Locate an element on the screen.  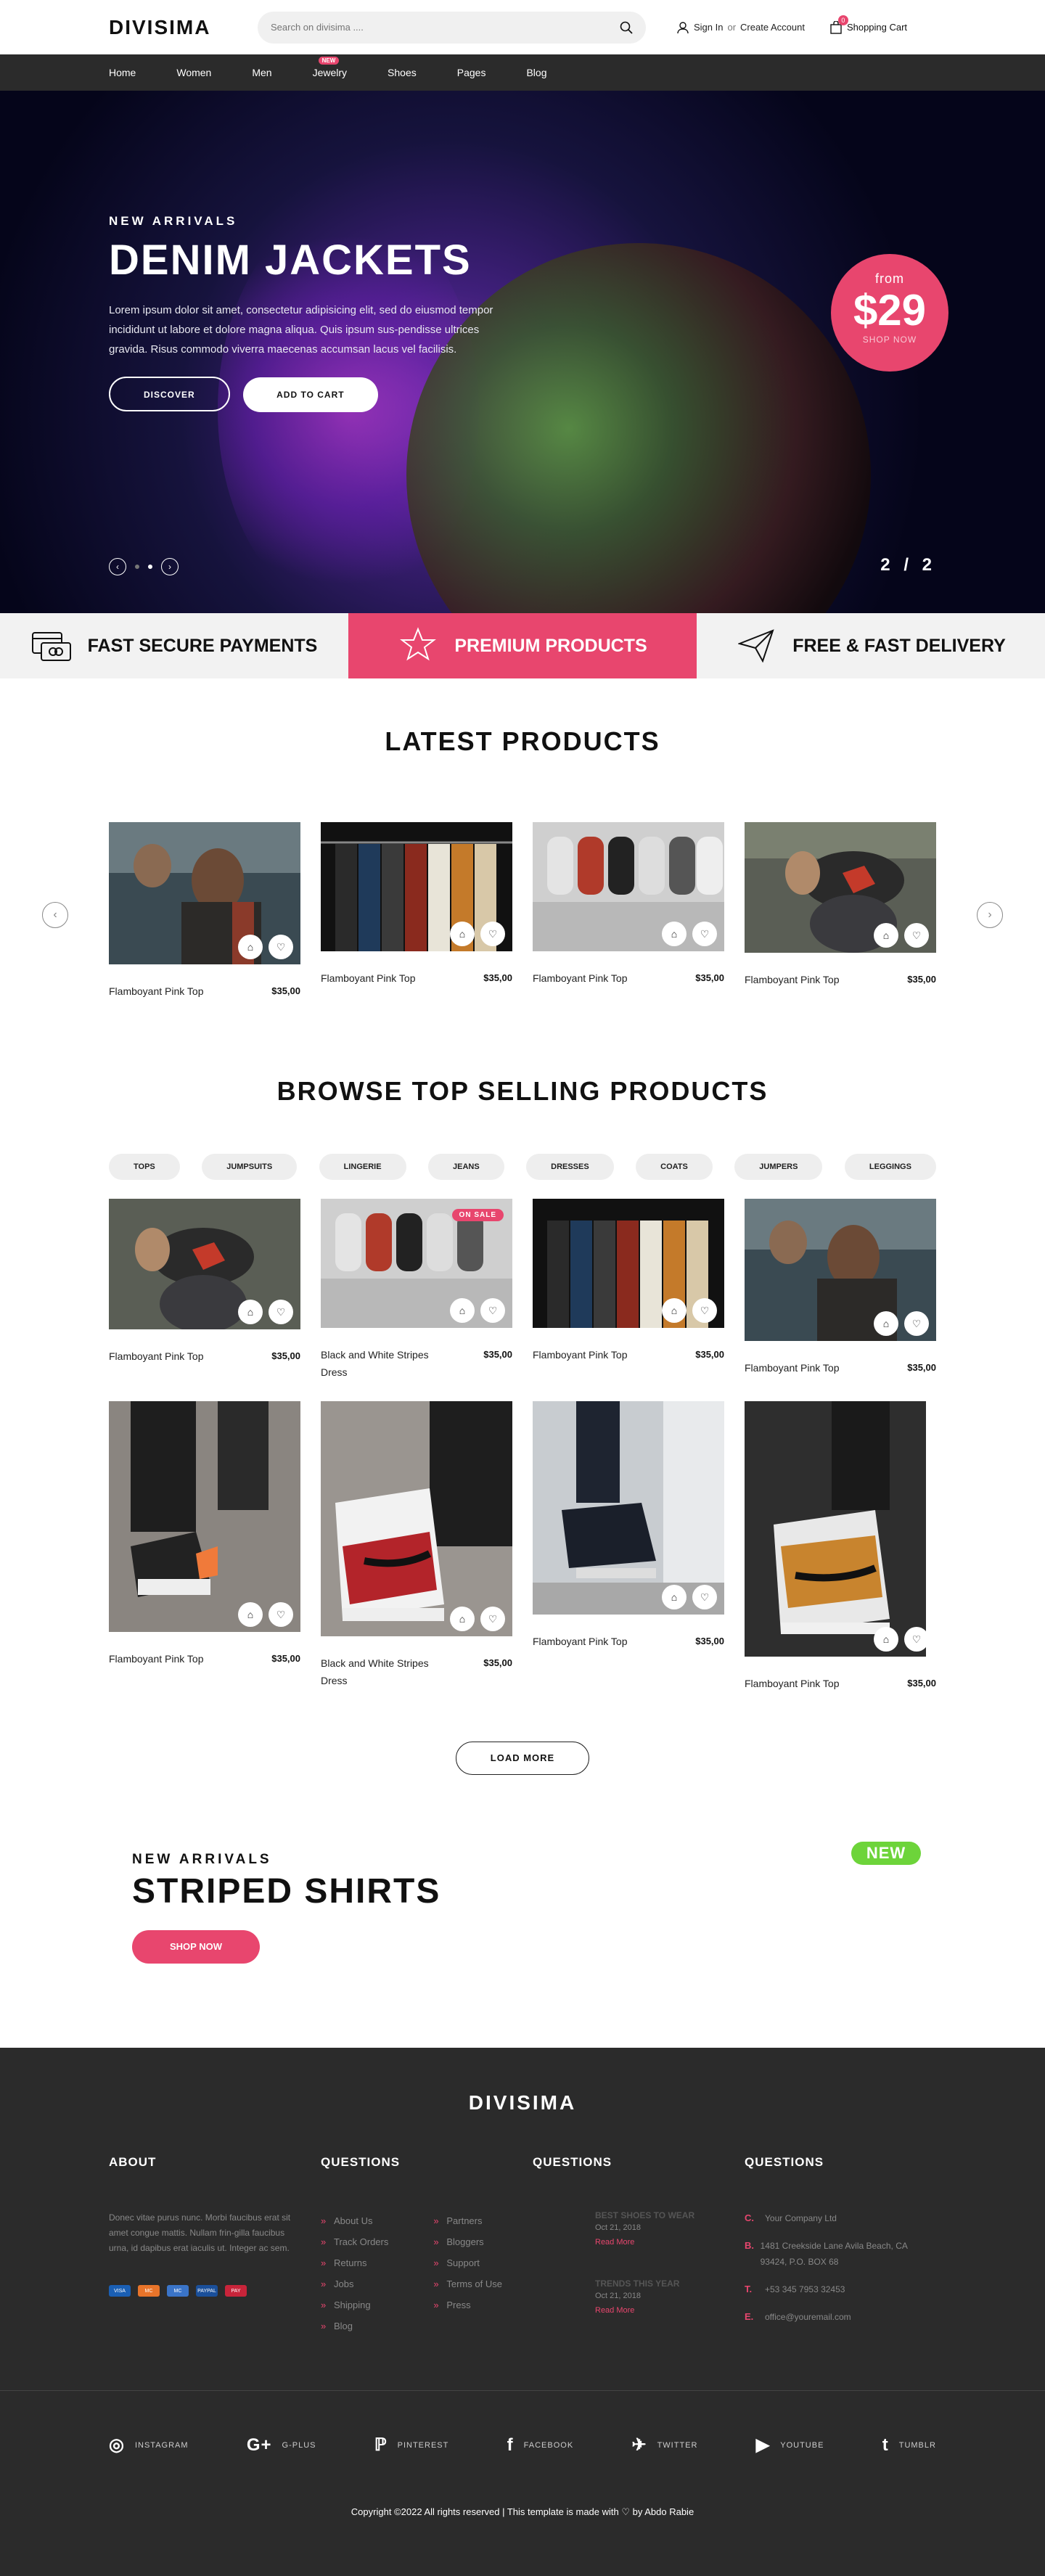
contact-value: office@youremail.com is located at coordinates (808, 2317).